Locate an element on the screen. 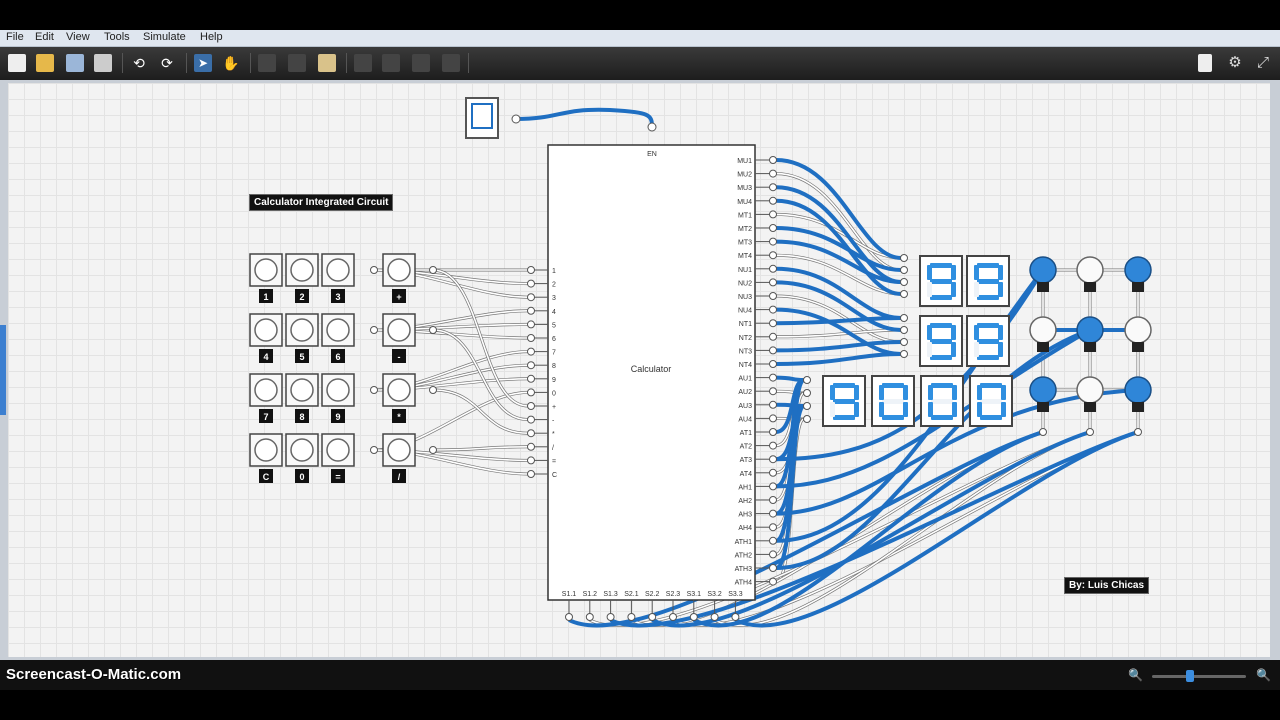 The width and height of the screenshot is (1280, 720). light-bulbs is located at coordinates (1090, 346).